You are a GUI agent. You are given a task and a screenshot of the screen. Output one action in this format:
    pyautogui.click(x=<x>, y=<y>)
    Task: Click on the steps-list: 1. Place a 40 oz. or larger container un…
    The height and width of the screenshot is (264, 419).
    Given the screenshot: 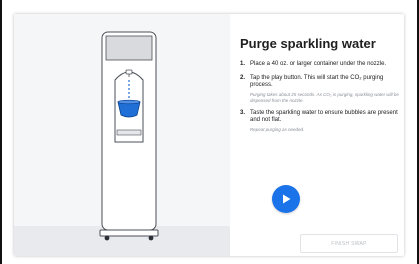 What is the action you would take?
    pyautogui.click(x=320, y=100)
    